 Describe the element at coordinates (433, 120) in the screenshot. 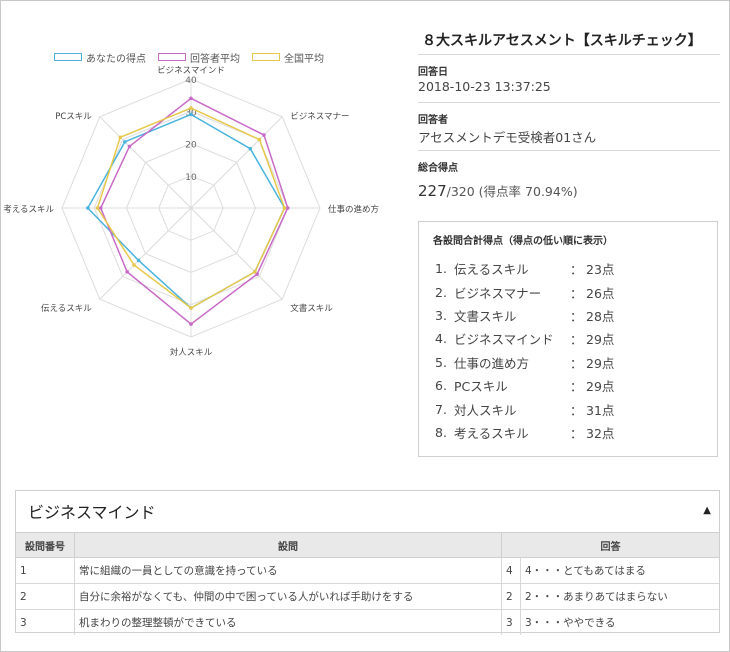

I see `respondent-label: 回答者` at that location.